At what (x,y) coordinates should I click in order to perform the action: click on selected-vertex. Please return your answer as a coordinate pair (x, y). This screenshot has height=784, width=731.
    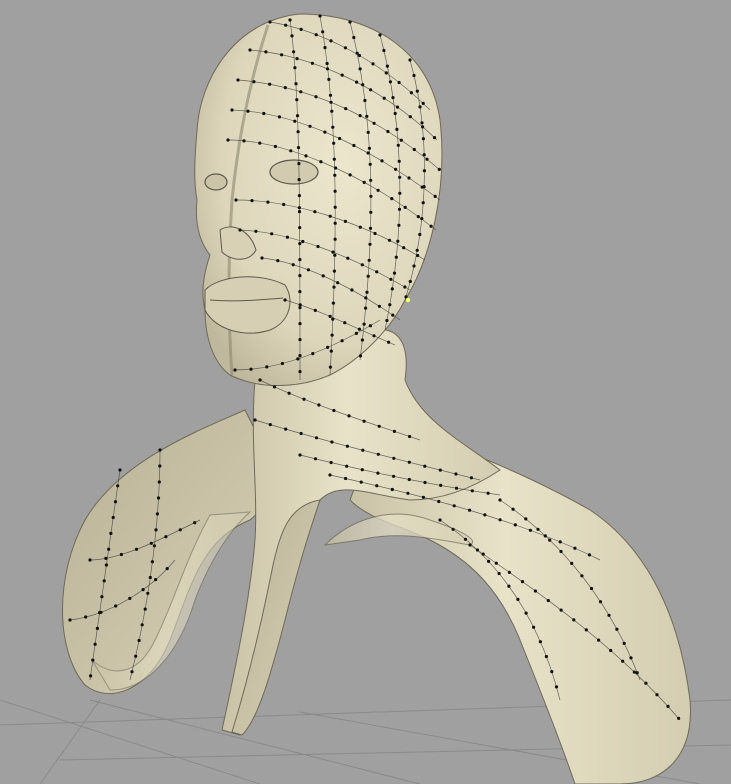
    Looking at the image, I should click on (408, 300).